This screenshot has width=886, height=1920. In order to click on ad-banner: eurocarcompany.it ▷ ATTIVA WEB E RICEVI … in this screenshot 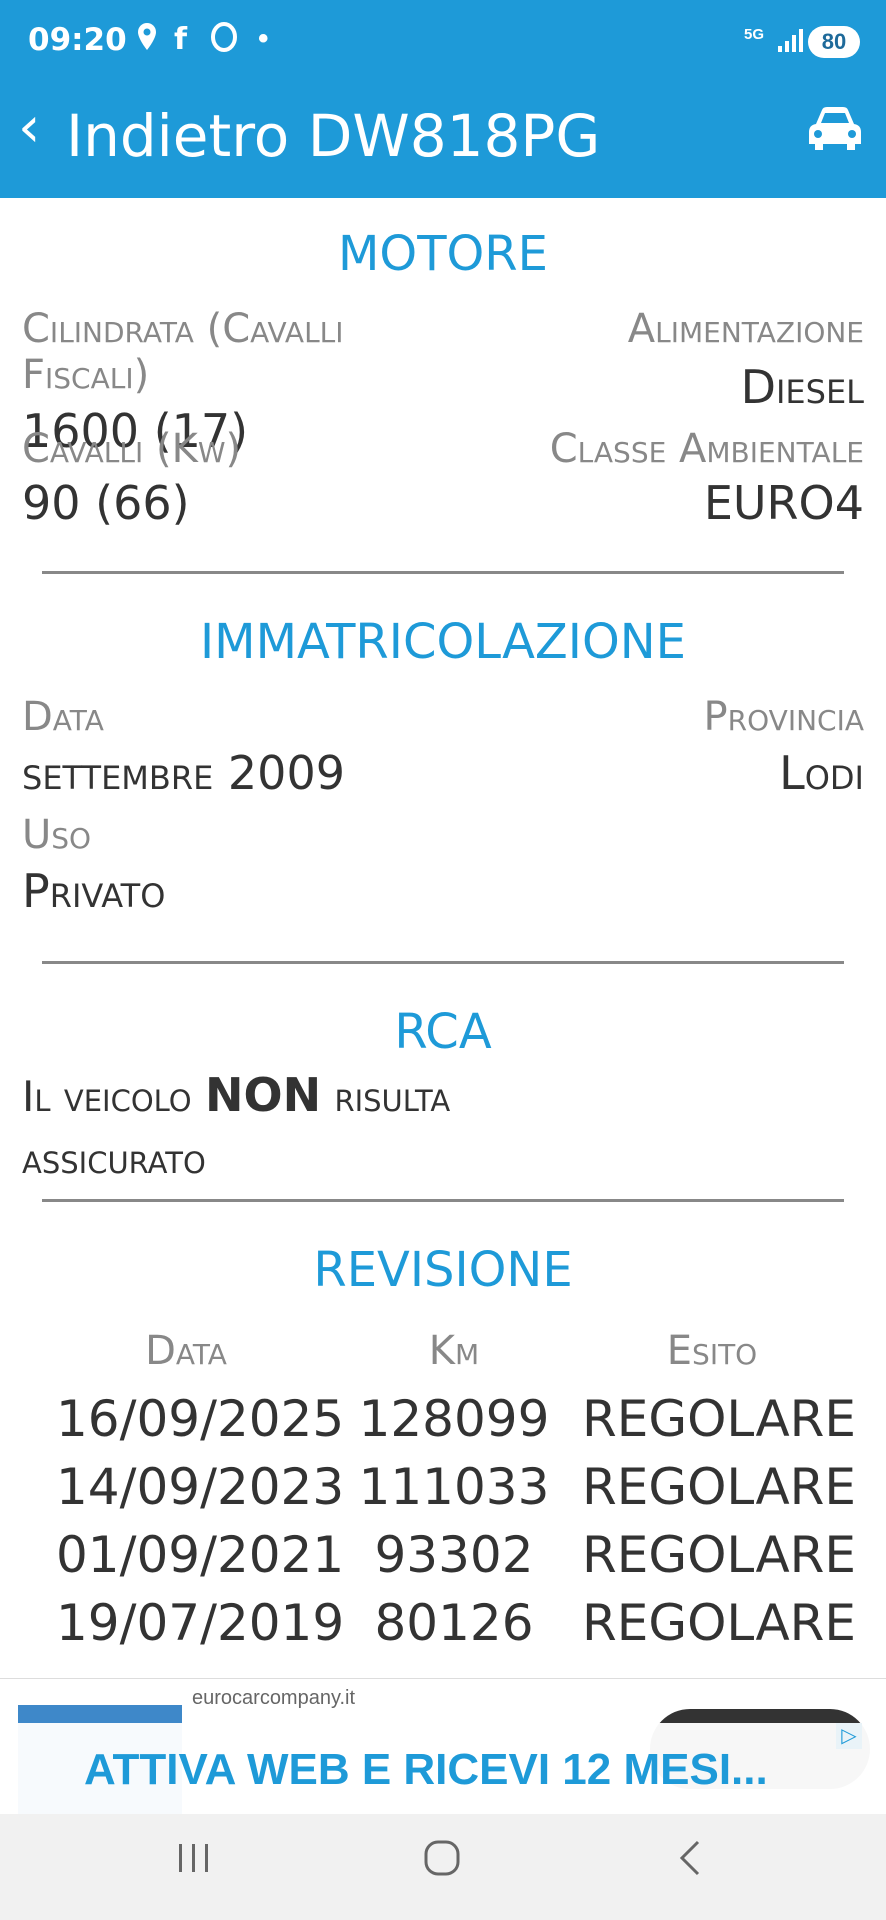, I will do `click(443, 1746)`.